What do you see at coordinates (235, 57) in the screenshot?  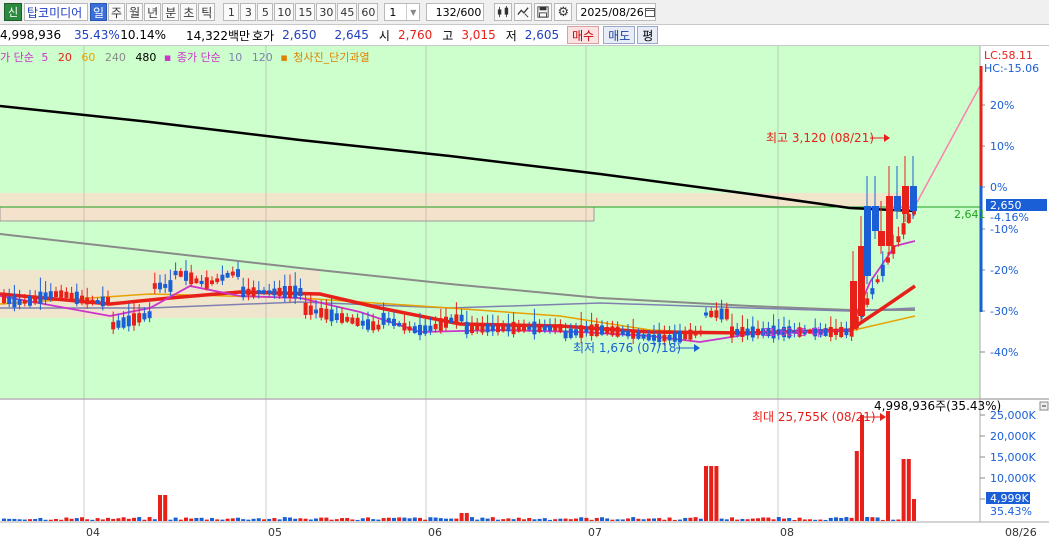 I see `legend-vol-ma-10: 10` at bounding box center [235, 57].